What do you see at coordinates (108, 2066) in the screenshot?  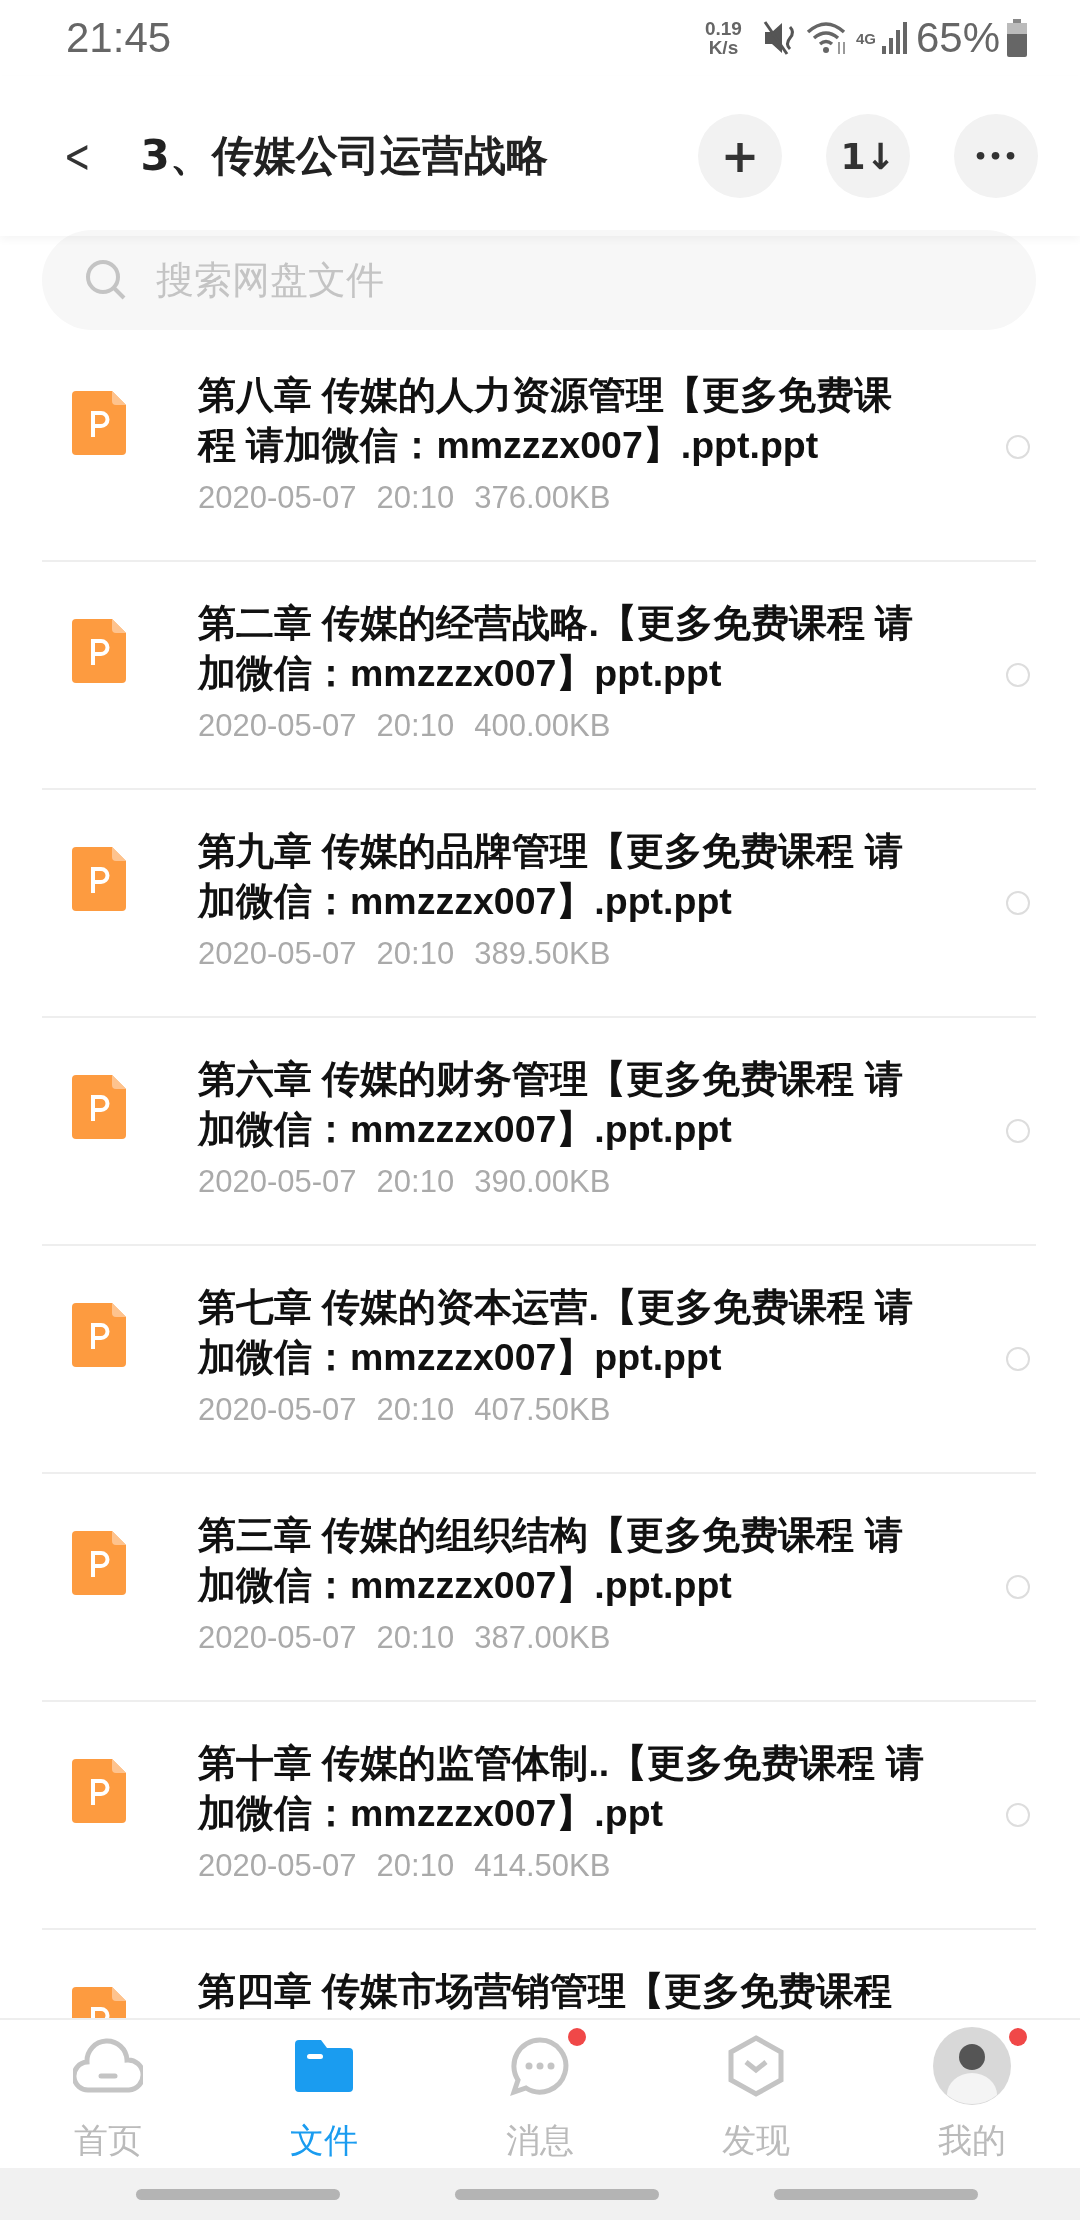 I see `cloud-icon` at bounding box center [108, 2066].